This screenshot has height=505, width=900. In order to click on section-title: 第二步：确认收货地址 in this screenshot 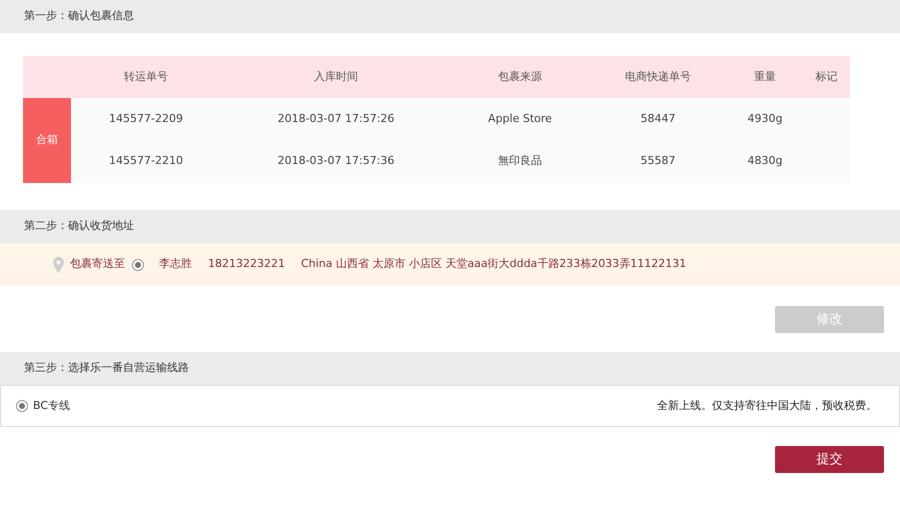, I will do `click(79, 226)`.